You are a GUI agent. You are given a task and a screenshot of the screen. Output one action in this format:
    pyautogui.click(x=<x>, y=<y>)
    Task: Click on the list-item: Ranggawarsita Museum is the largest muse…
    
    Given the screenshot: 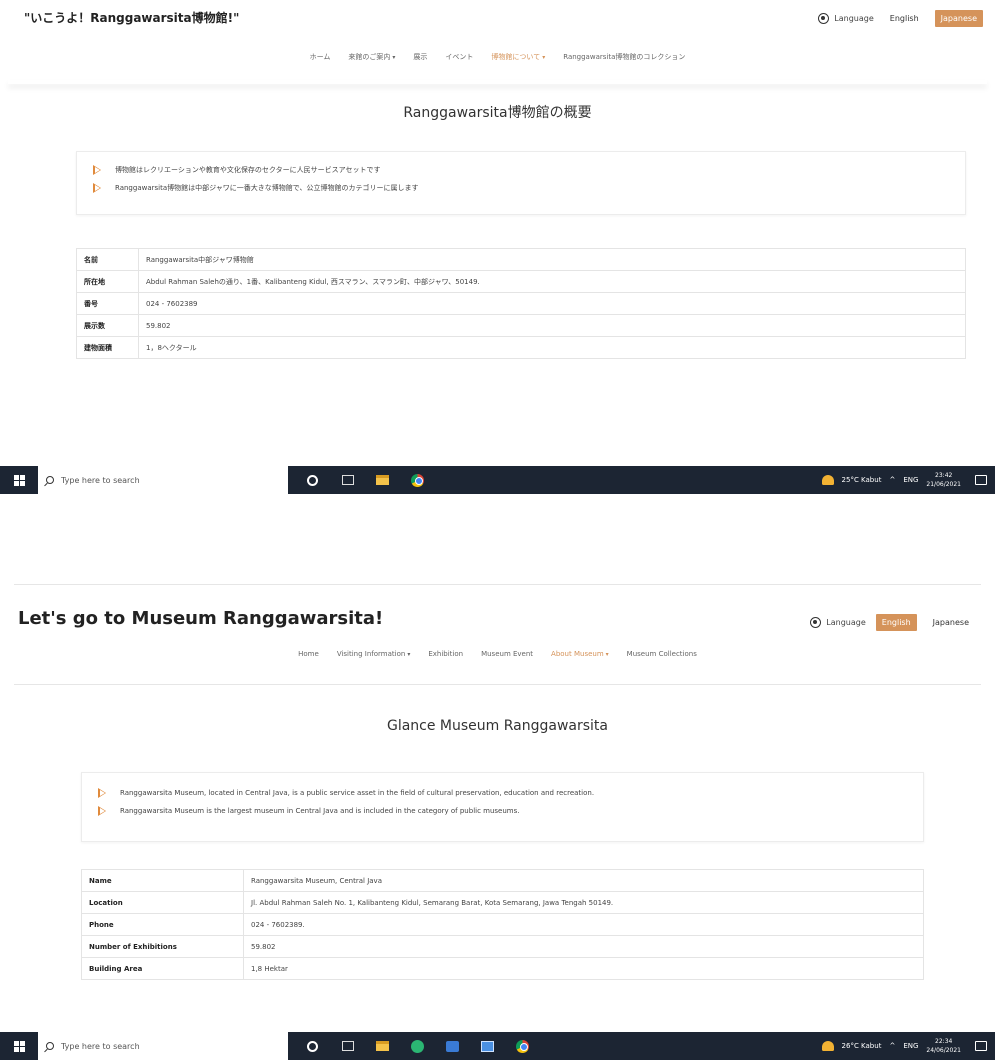 What is the action you would take?
    pyautogui.click(x=502, y=811)
    